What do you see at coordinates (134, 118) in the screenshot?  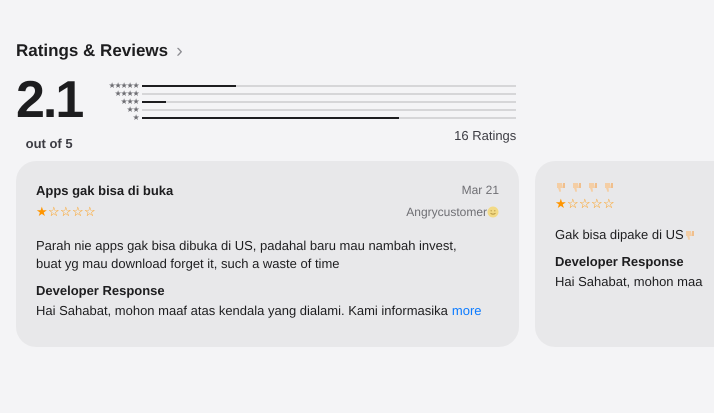 I see `star-label: ★` at bounding box center [134, 118].